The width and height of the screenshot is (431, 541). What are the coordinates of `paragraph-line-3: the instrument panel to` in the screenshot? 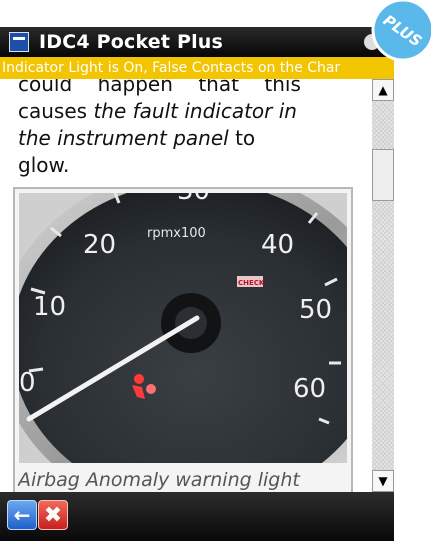 It's located at (192, 138).